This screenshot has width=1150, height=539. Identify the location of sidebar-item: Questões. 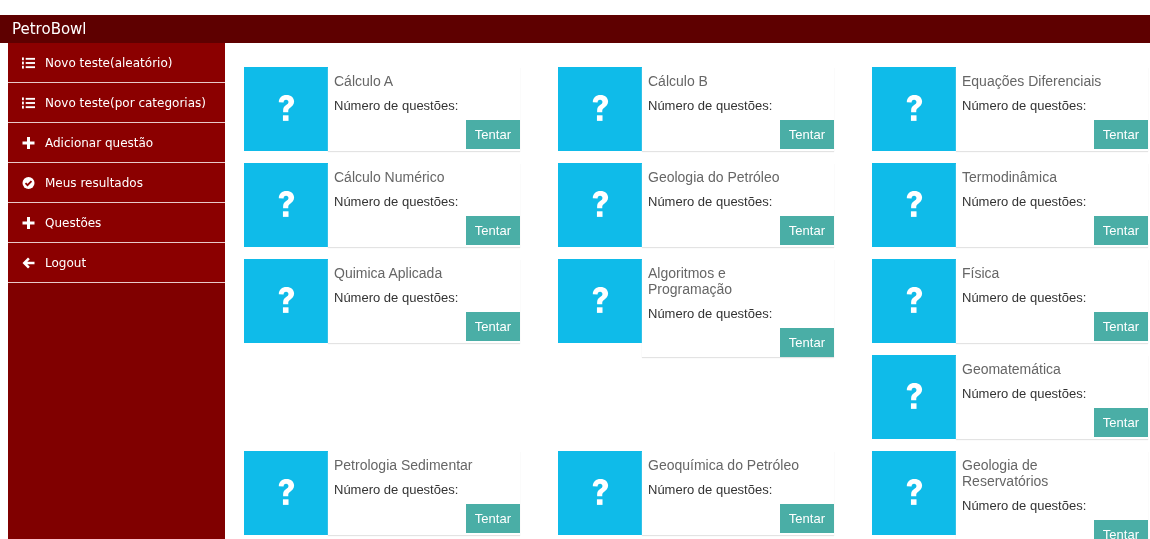
(116, 223).